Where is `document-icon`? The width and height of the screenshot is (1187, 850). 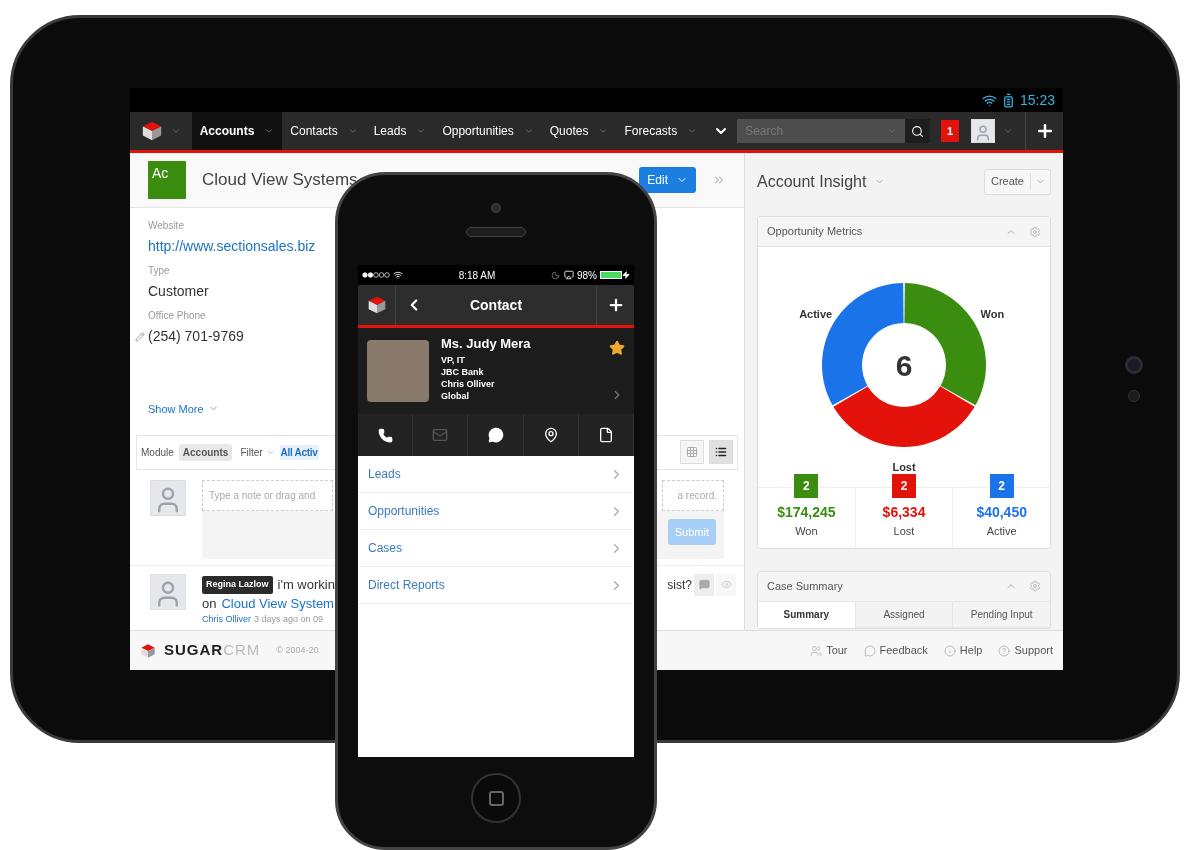 document-icon is located at coordinates (605, 435).